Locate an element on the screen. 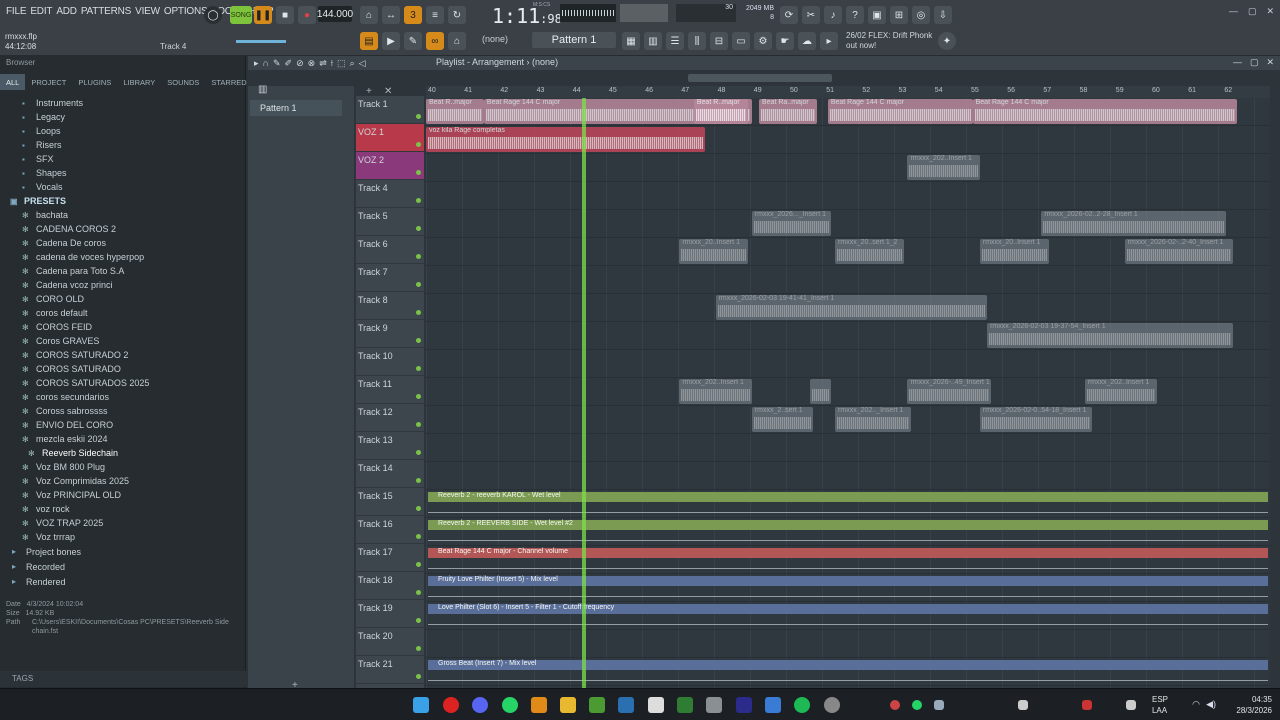 This screenshot has width=1280, height=720. tray-mic-icon is located at coordinates (1131, 705).